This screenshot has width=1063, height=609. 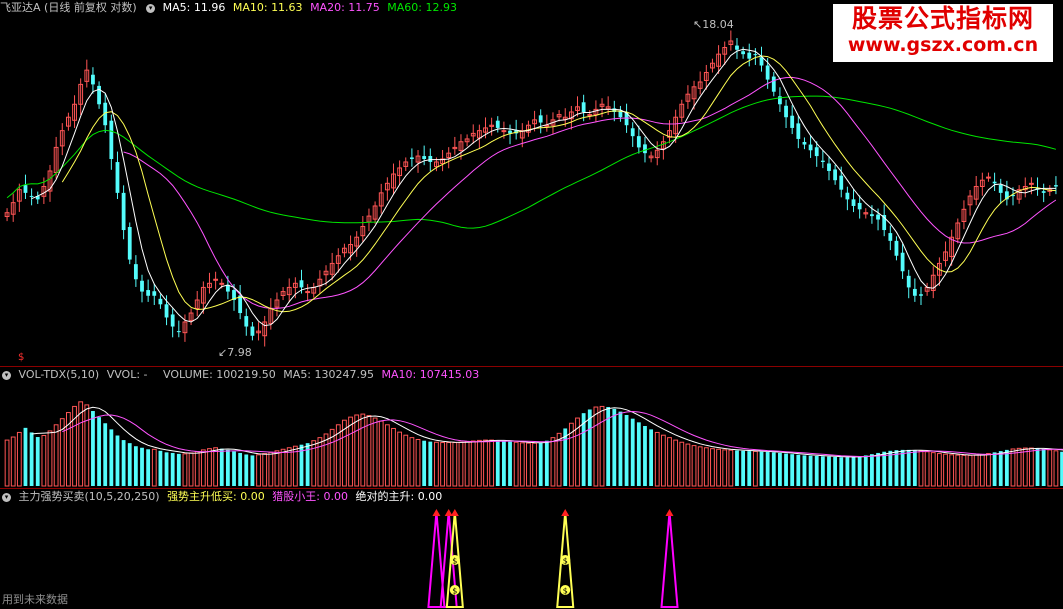 What do you see at coordinates (718, 24) in the screenshot?
I see `high-price-value: 18.04` at bounding box center [718, 24].